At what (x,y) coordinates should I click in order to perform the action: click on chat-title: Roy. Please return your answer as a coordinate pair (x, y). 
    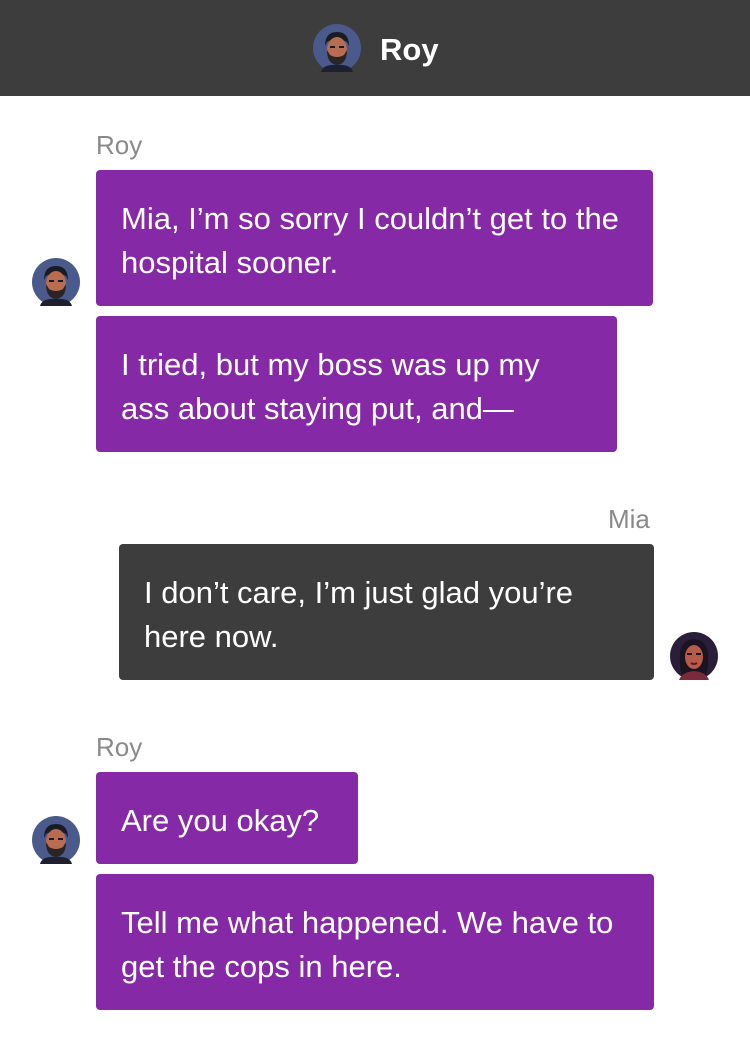
    Looking at the image, I should click on (409, 49).